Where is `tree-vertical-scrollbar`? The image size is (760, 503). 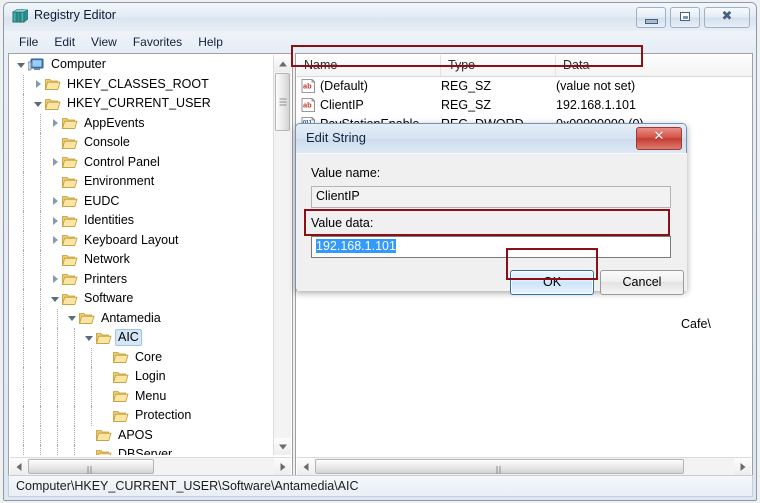
tree-vertical-scrollbar is located at coordinates (282, 255).